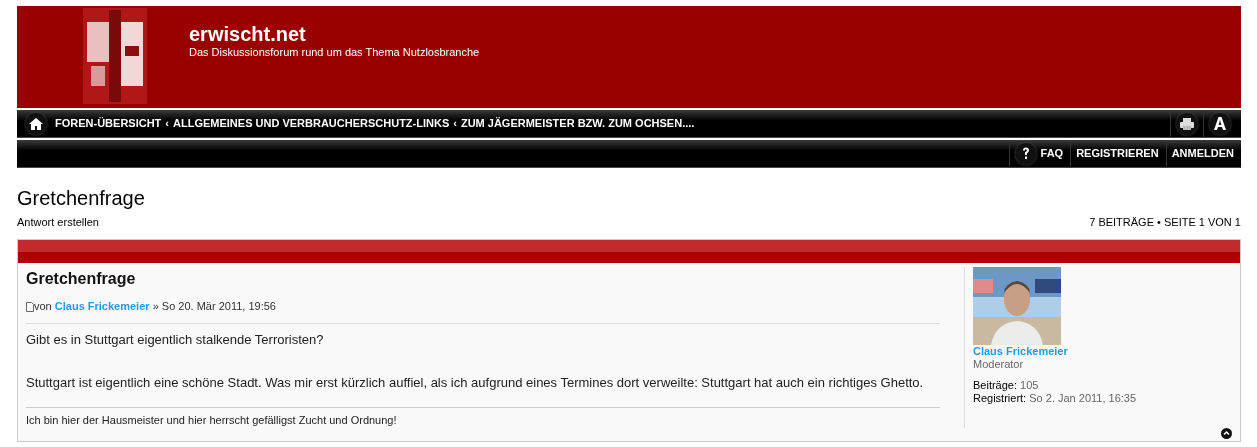 The width and height of the screenshot is (1257, 447). I want to click on topic-title: Gretchenfrage, so click(81, 198).